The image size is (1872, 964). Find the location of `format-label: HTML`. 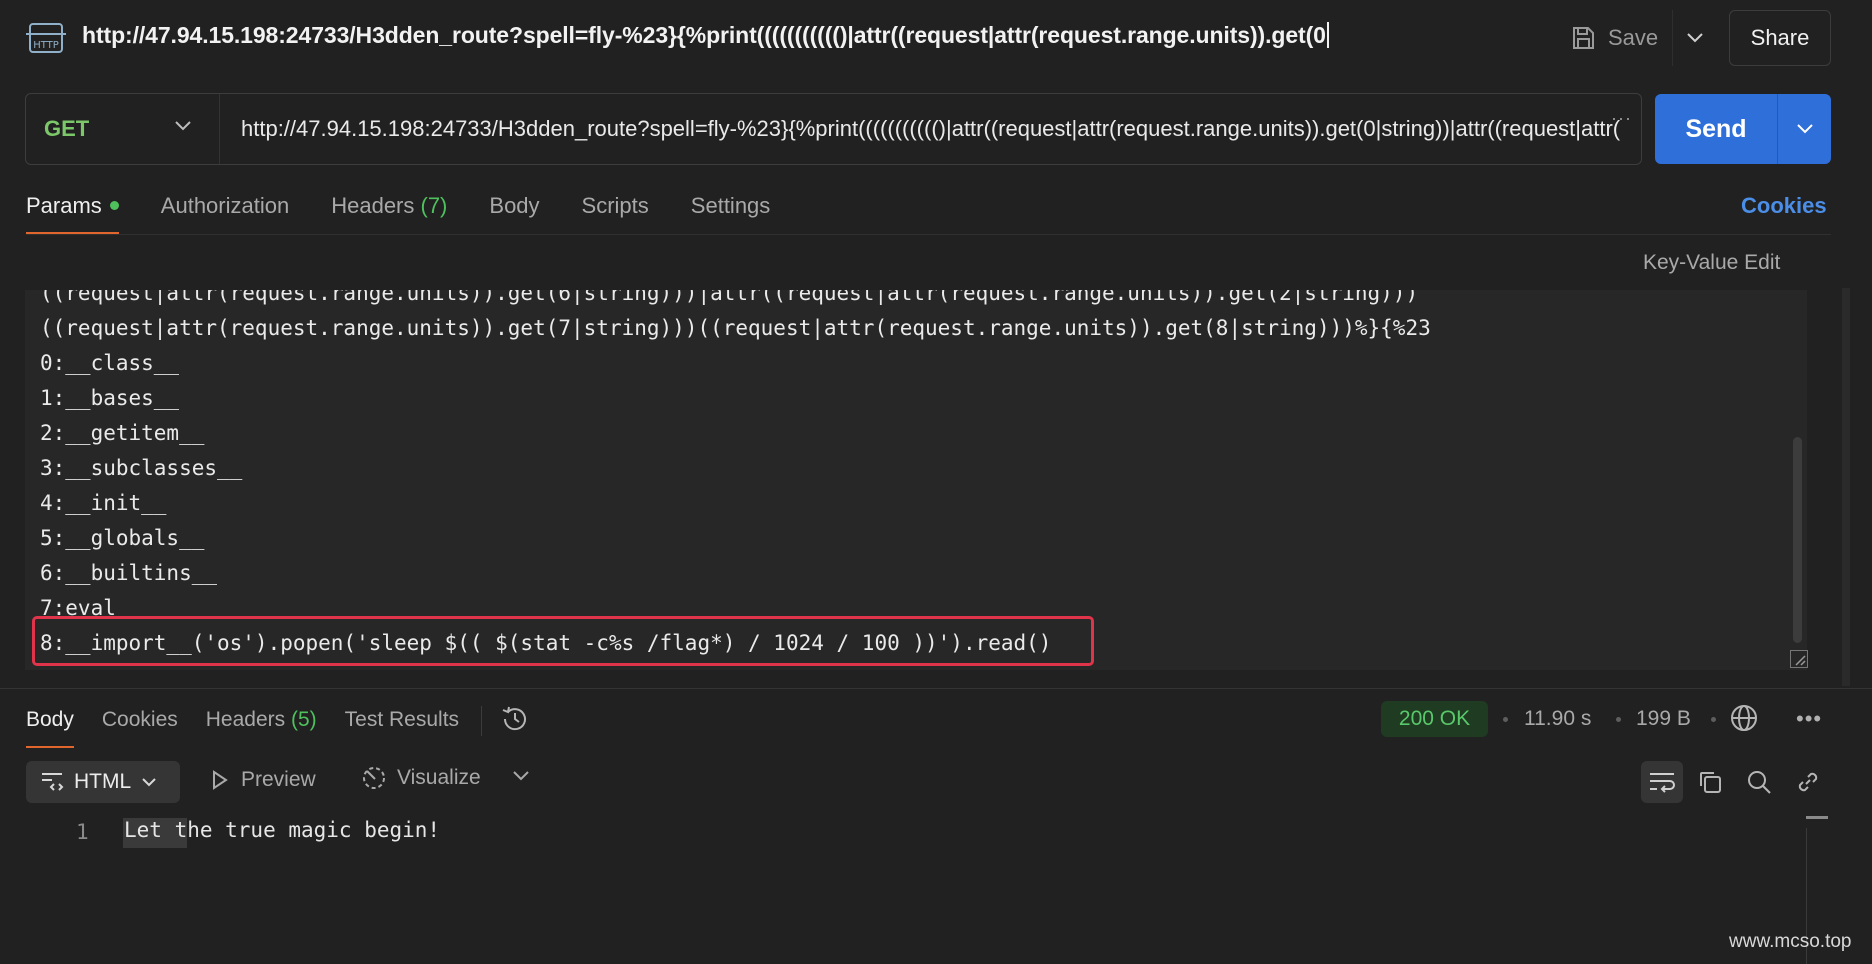

format-label: HTML is located at coordinates (103, 781).